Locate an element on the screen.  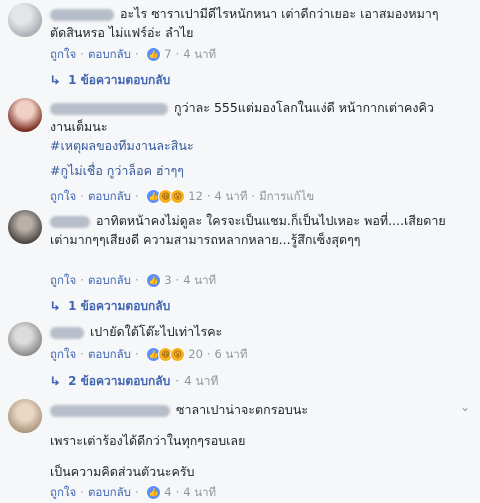
reaction-count: 4 is located at coordinates (168, 492).